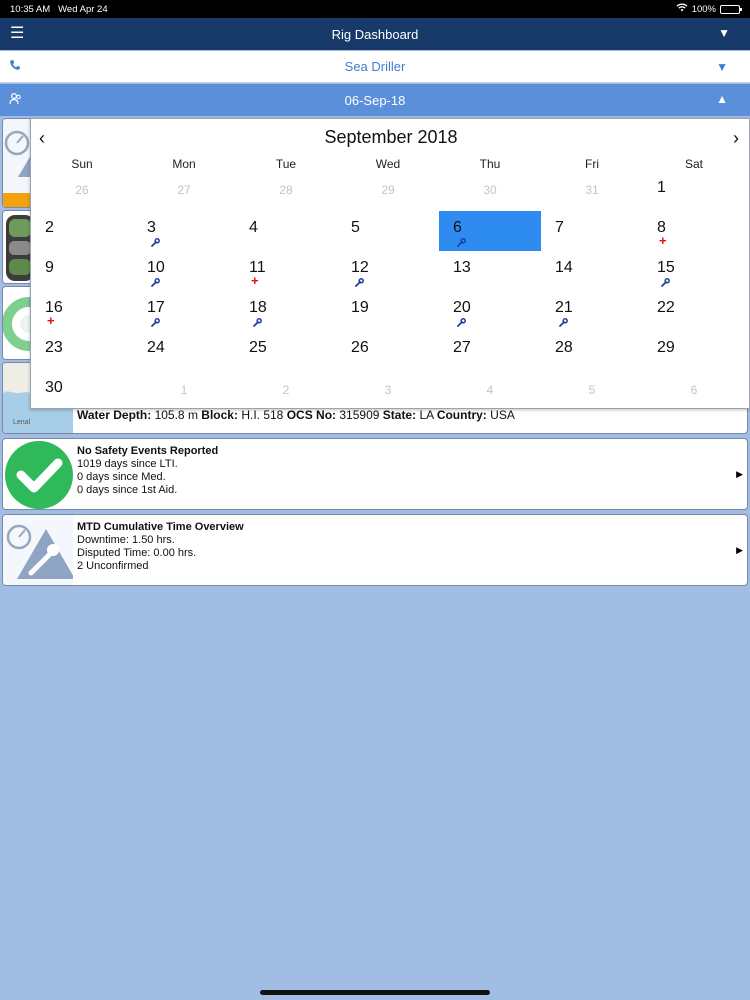  Describe the element at coordinates (127, 464) in the screenshot. I see `safety-line-lti: 1019 days since LTI.` at that location.